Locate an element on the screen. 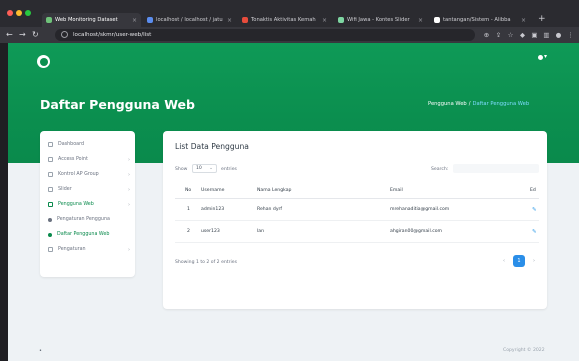 Image resolution: width=579 pixels, height=361 pixels. search-input is located at coordinates (496, 168).